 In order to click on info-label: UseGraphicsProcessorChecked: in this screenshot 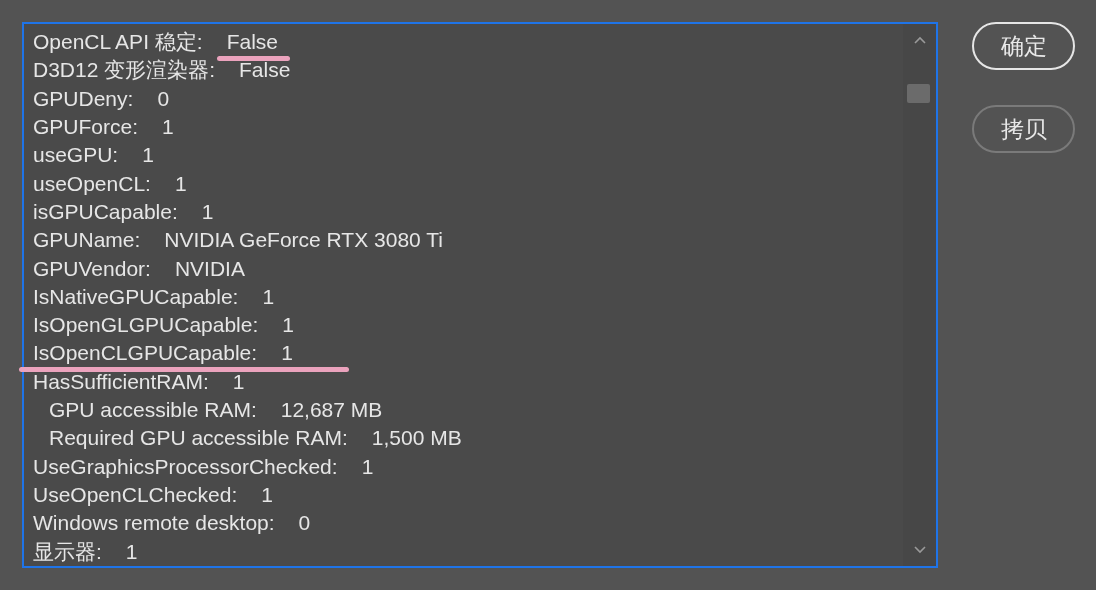, I will do `click(185, 466)`.